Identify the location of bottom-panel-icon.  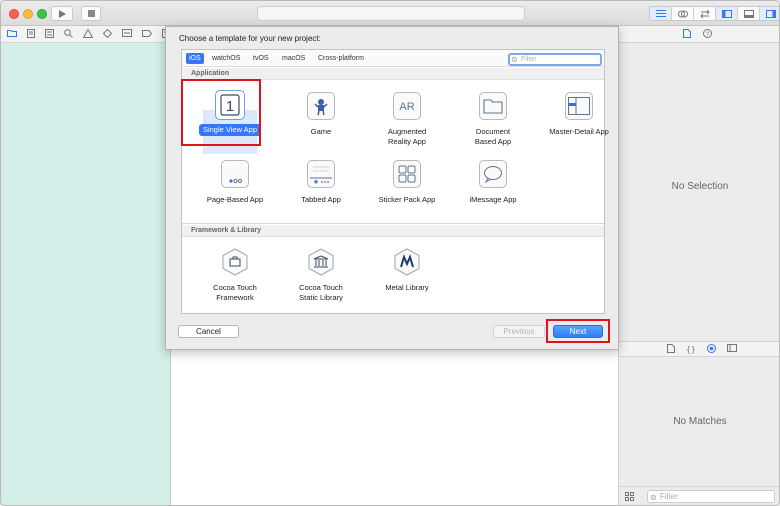
(748, 13).